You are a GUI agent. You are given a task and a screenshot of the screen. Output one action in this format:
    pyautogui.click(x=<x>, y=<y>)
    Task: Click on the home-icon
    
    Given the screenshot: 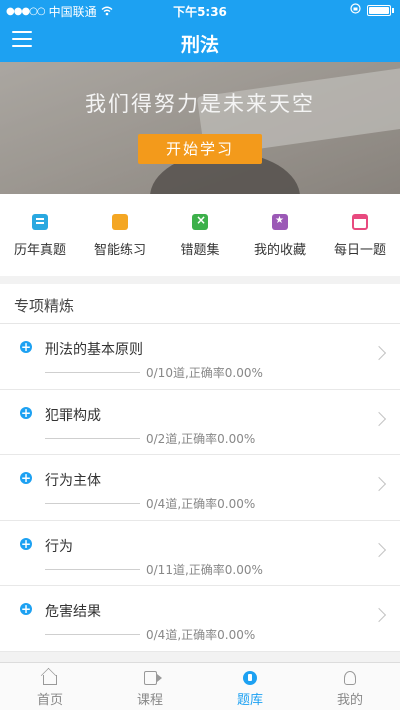 What is the action you would take?
    pyautogui.click(x=50, y=680)
    